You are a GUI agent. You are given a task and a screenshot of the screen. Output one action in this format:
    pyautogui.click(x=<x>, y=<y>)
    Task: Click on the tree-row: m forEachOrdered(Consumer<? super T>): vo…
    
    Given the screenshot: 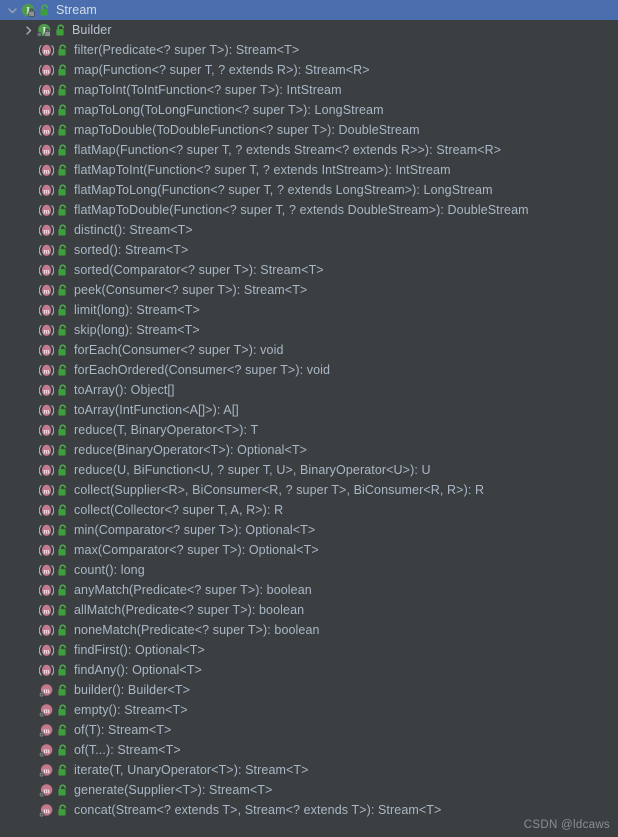 What is the action you would take?
    pyautogui.click(x=309, y=370)
    